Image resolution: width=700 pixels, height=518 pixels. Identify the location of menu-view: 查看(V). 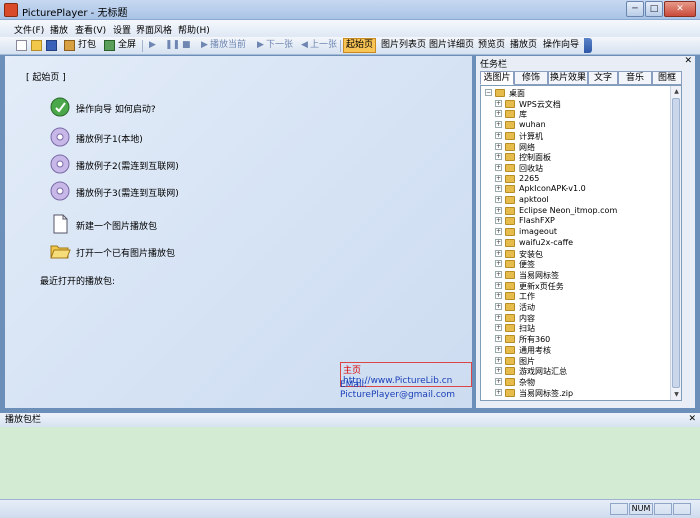
(90, 29).